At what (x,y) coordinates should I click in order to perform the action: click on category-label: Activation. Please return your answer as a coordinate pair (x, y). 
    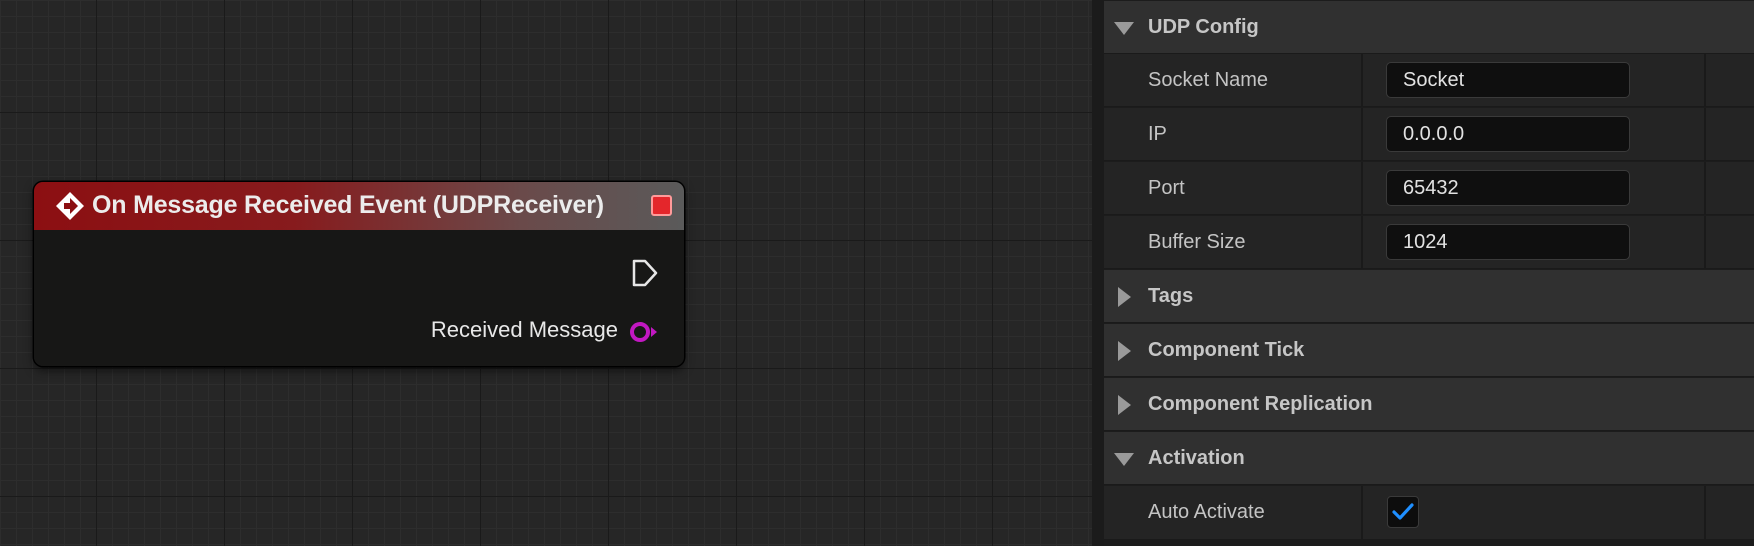
    Looking at the image, I should click on (1196, 458).